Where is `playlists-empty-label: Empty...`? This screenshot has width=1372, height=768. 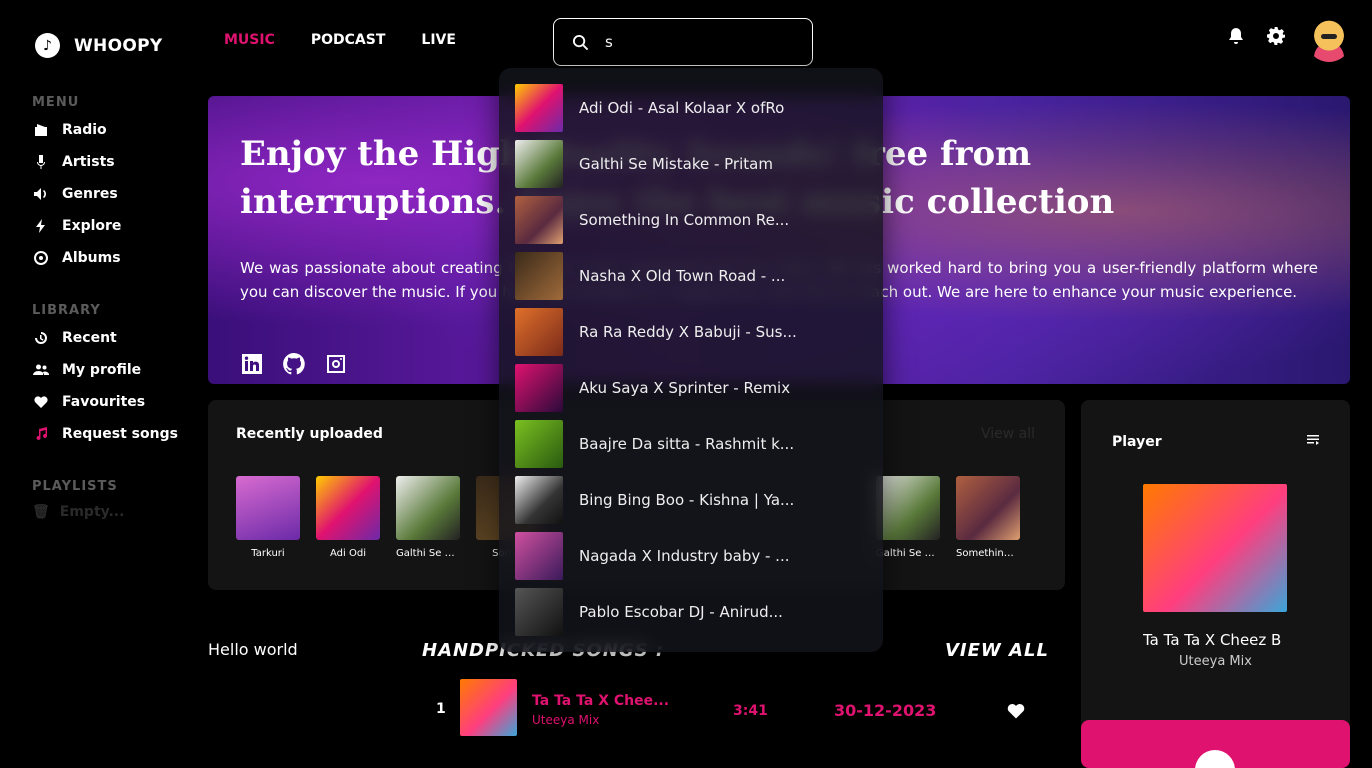 playlists-empty-label: Empty... is located at coordinates (92, 512).